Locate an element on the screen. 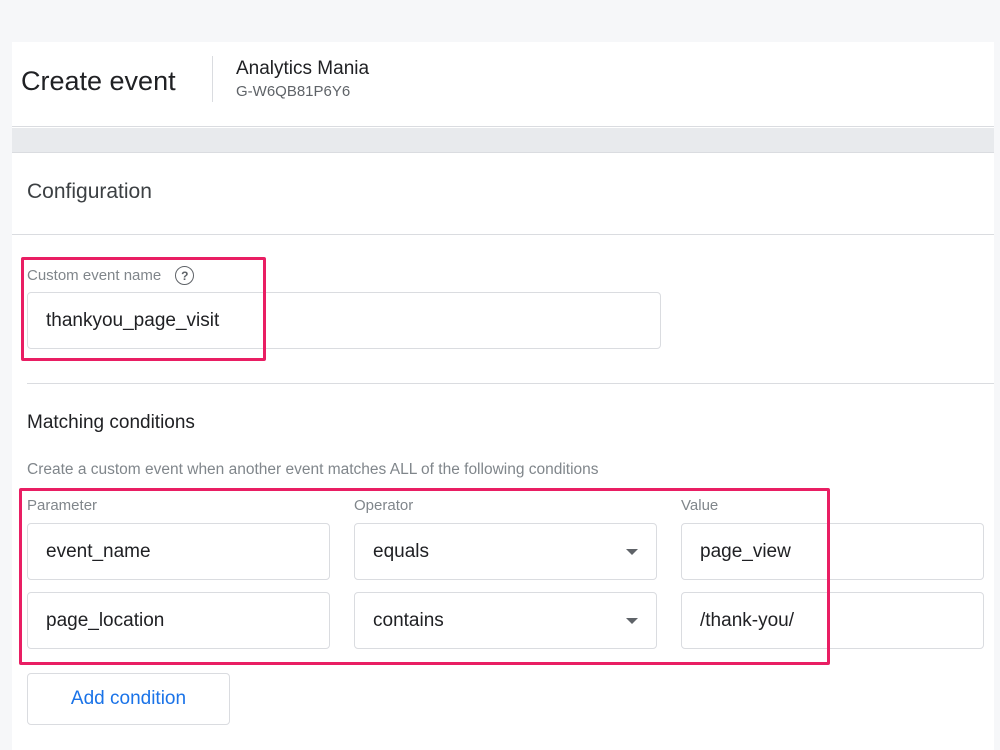  header-band is located at coordinates (503, 140).